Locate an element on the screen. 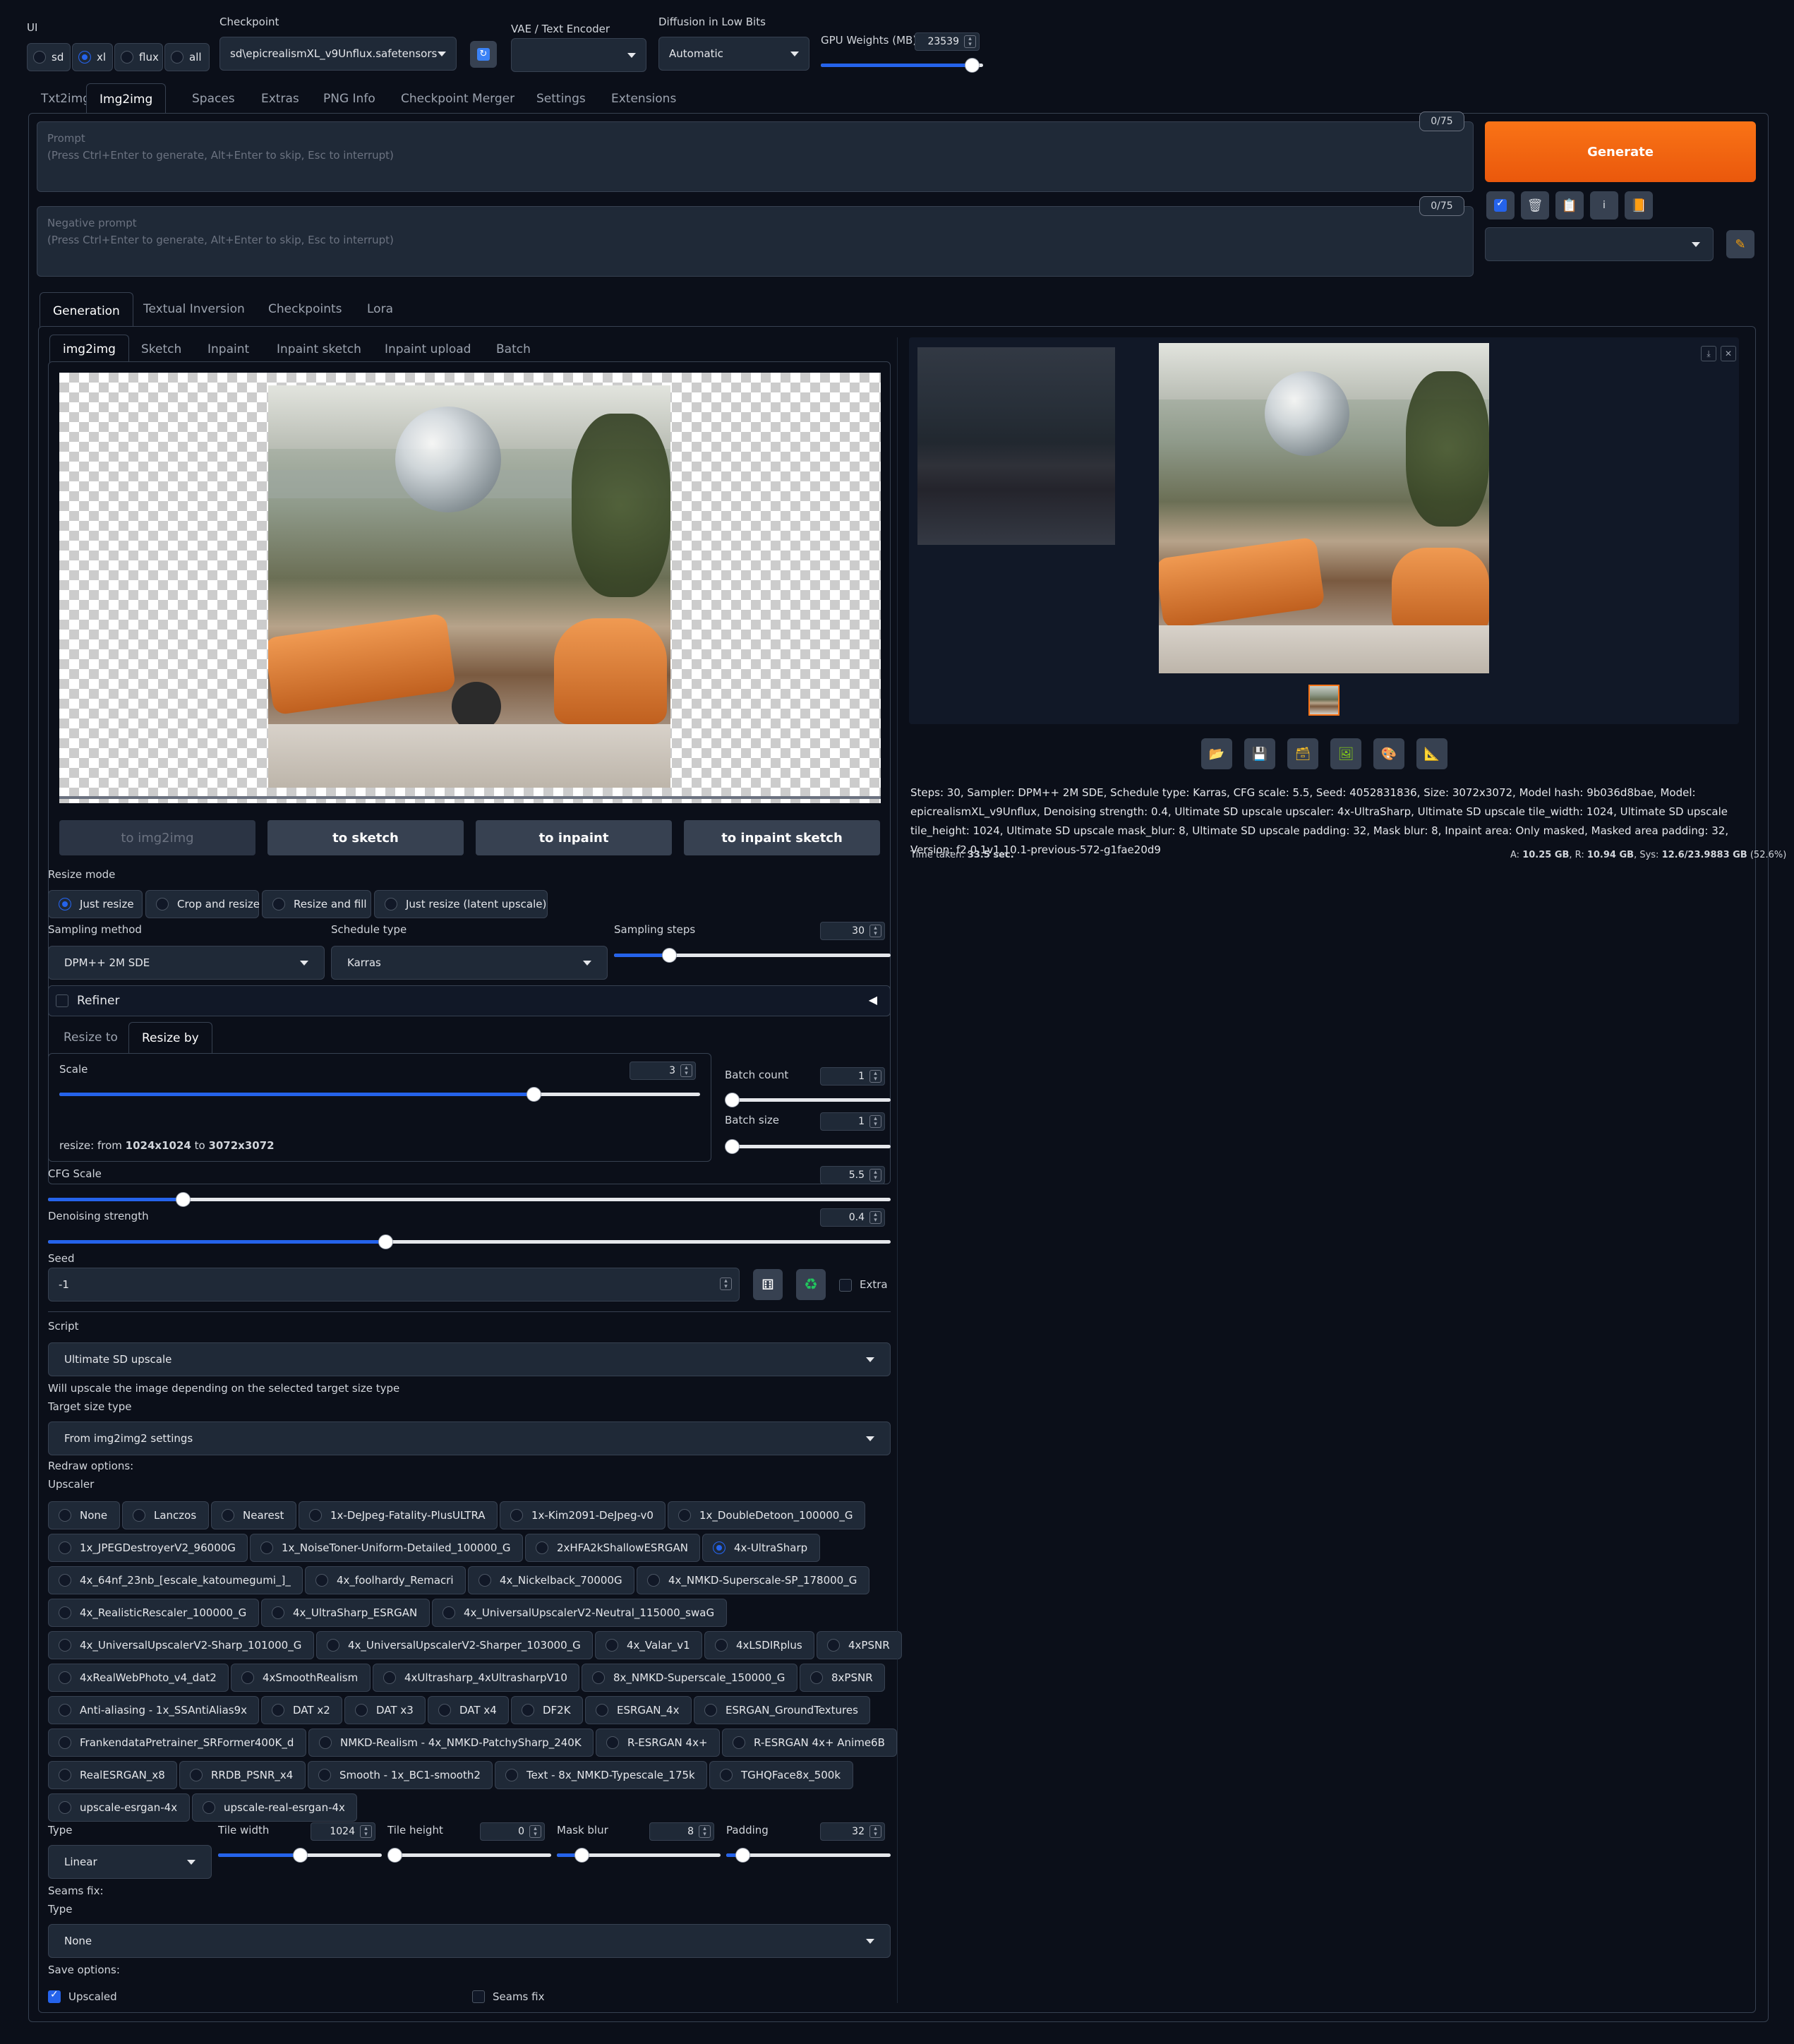  output-gallery: ⤓ ✕ is located at coordinates (1324, 530).